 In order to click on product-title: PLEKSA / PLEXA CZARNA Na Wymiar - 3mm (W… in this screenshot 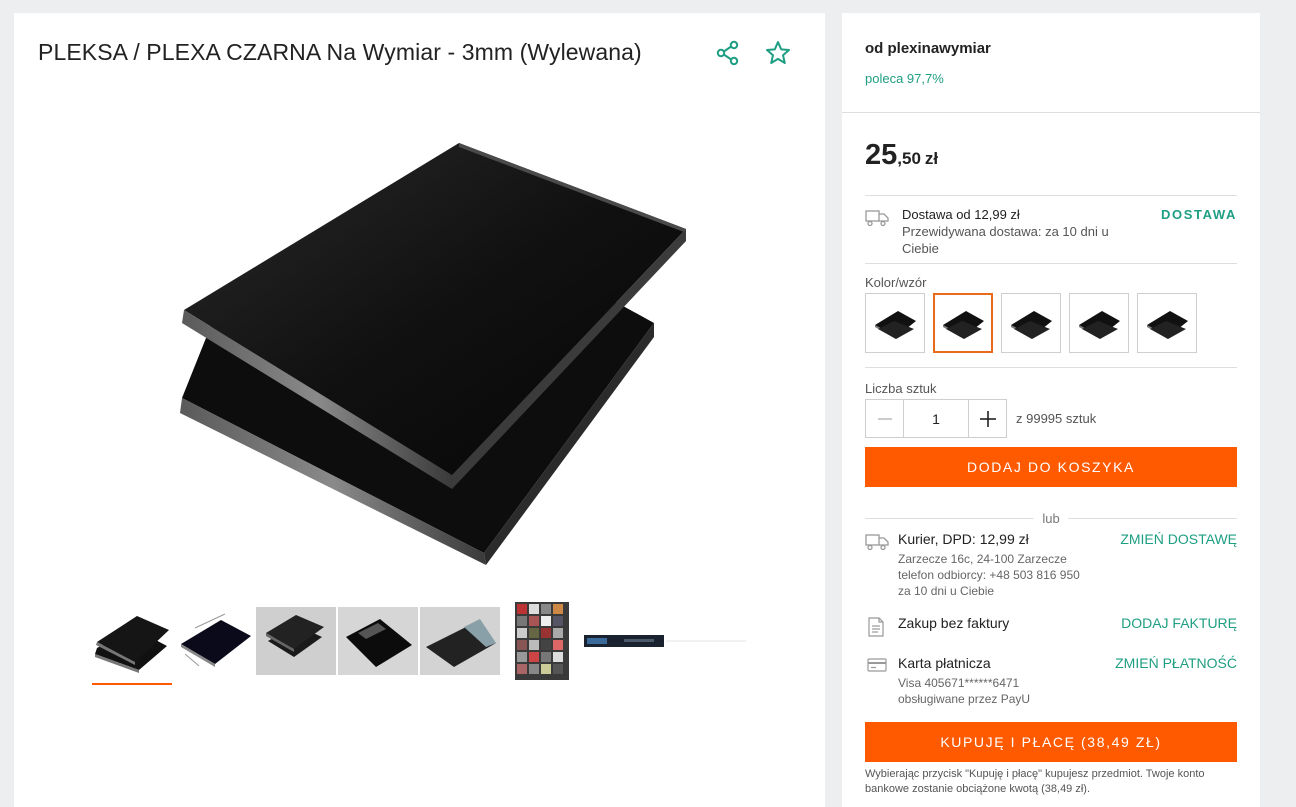, I will do `click(340, 52)`.